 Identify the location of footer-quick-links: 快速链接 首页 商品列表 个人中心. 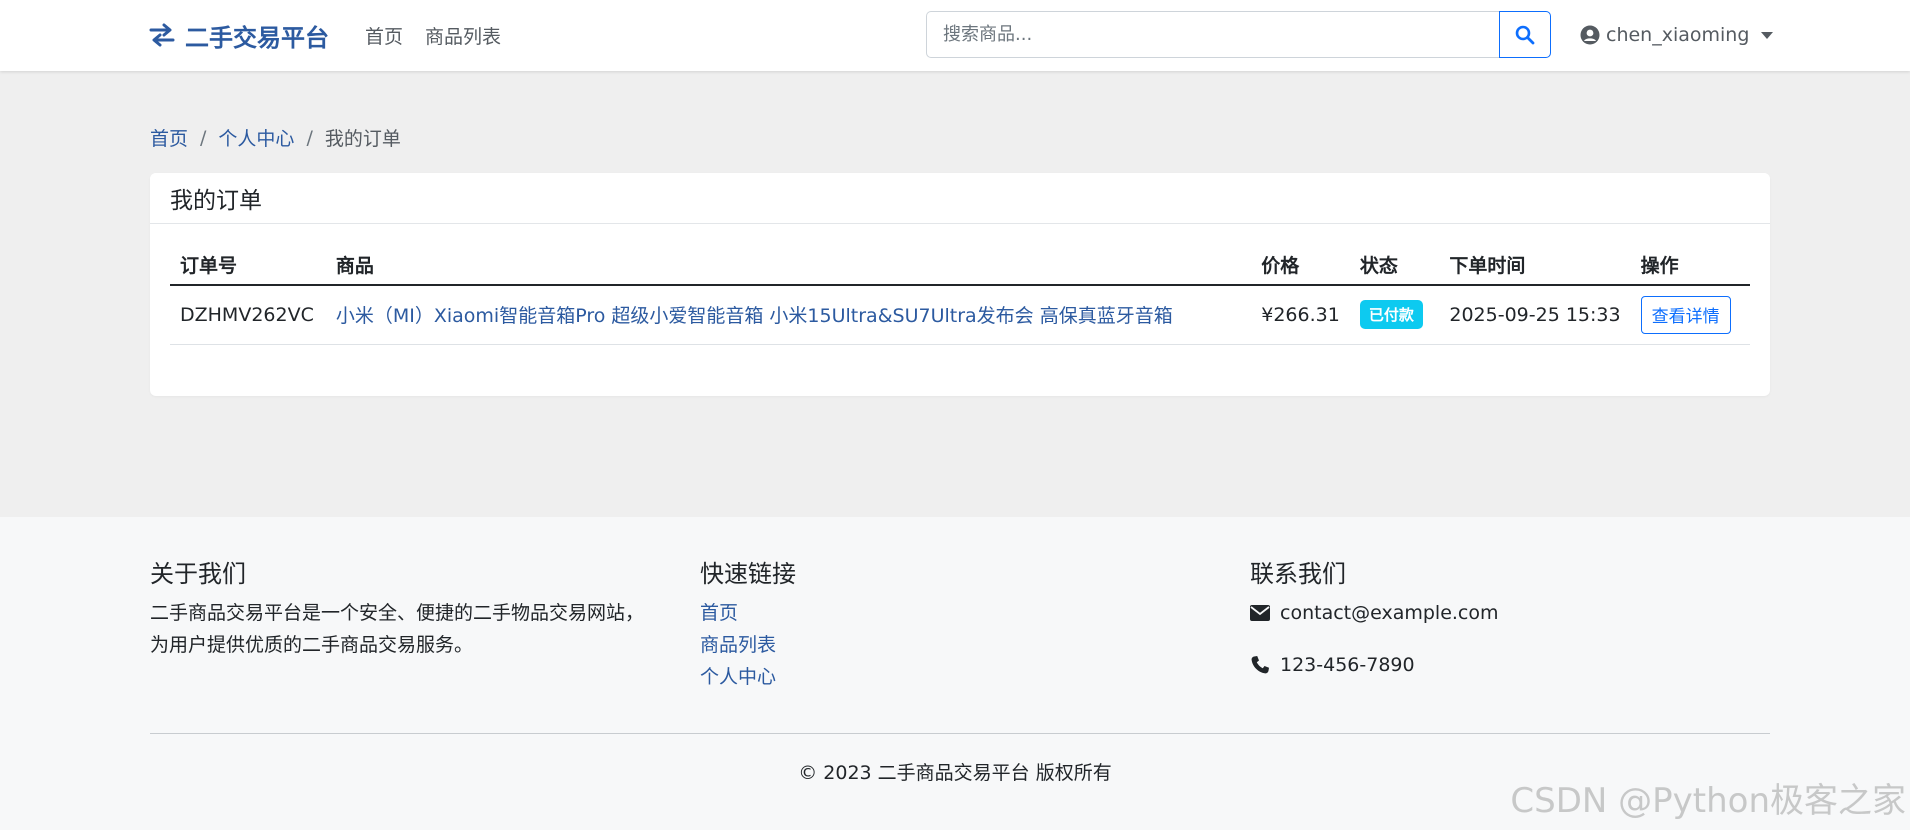
(748, 625).